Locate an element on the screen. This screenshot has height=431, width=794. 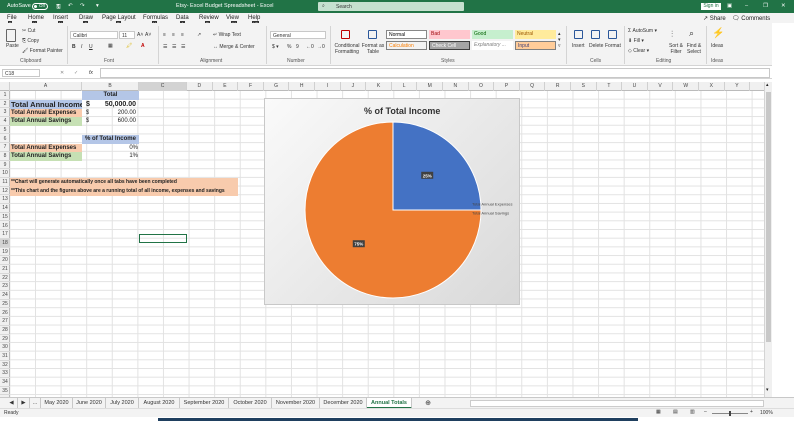
formula-input is located at coordinates (435, 73).